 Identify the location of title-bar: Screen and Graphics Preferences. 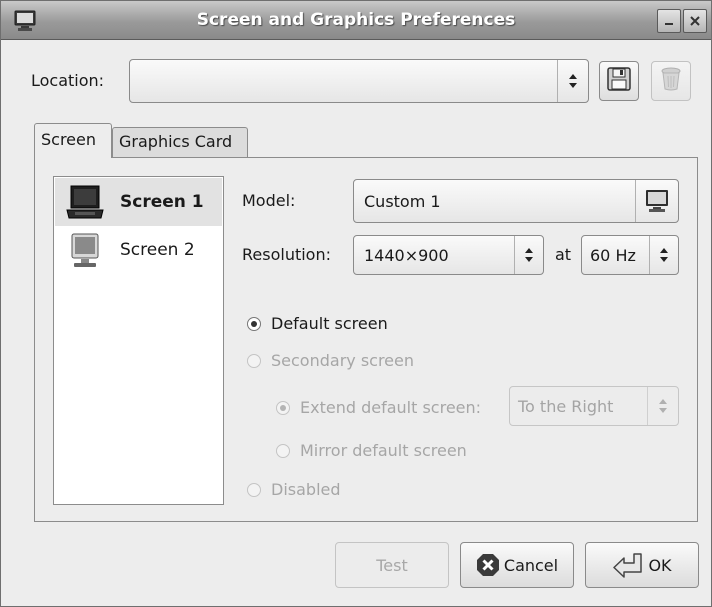
(356, 20).